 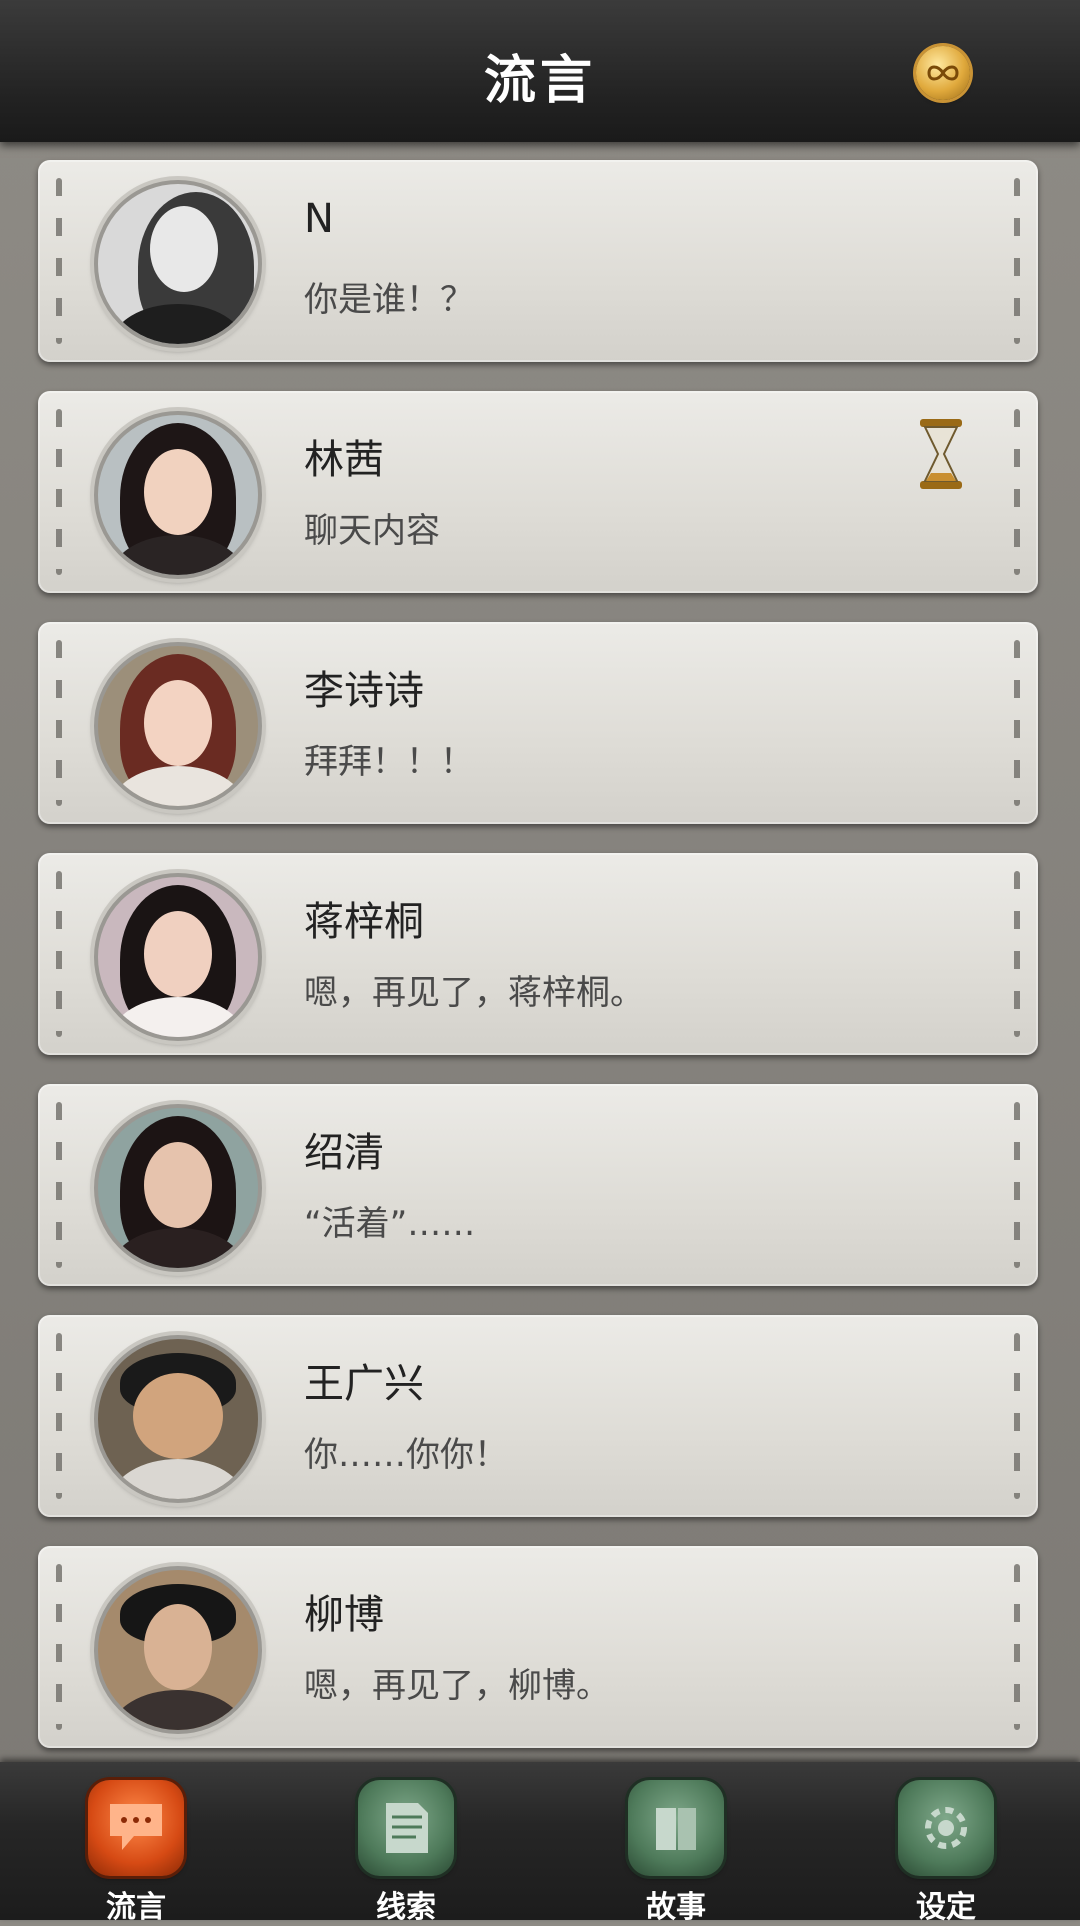 I want to click on bottom-tab-bar: 流言 线索 故事 设定, so click(x=540, y=1843).